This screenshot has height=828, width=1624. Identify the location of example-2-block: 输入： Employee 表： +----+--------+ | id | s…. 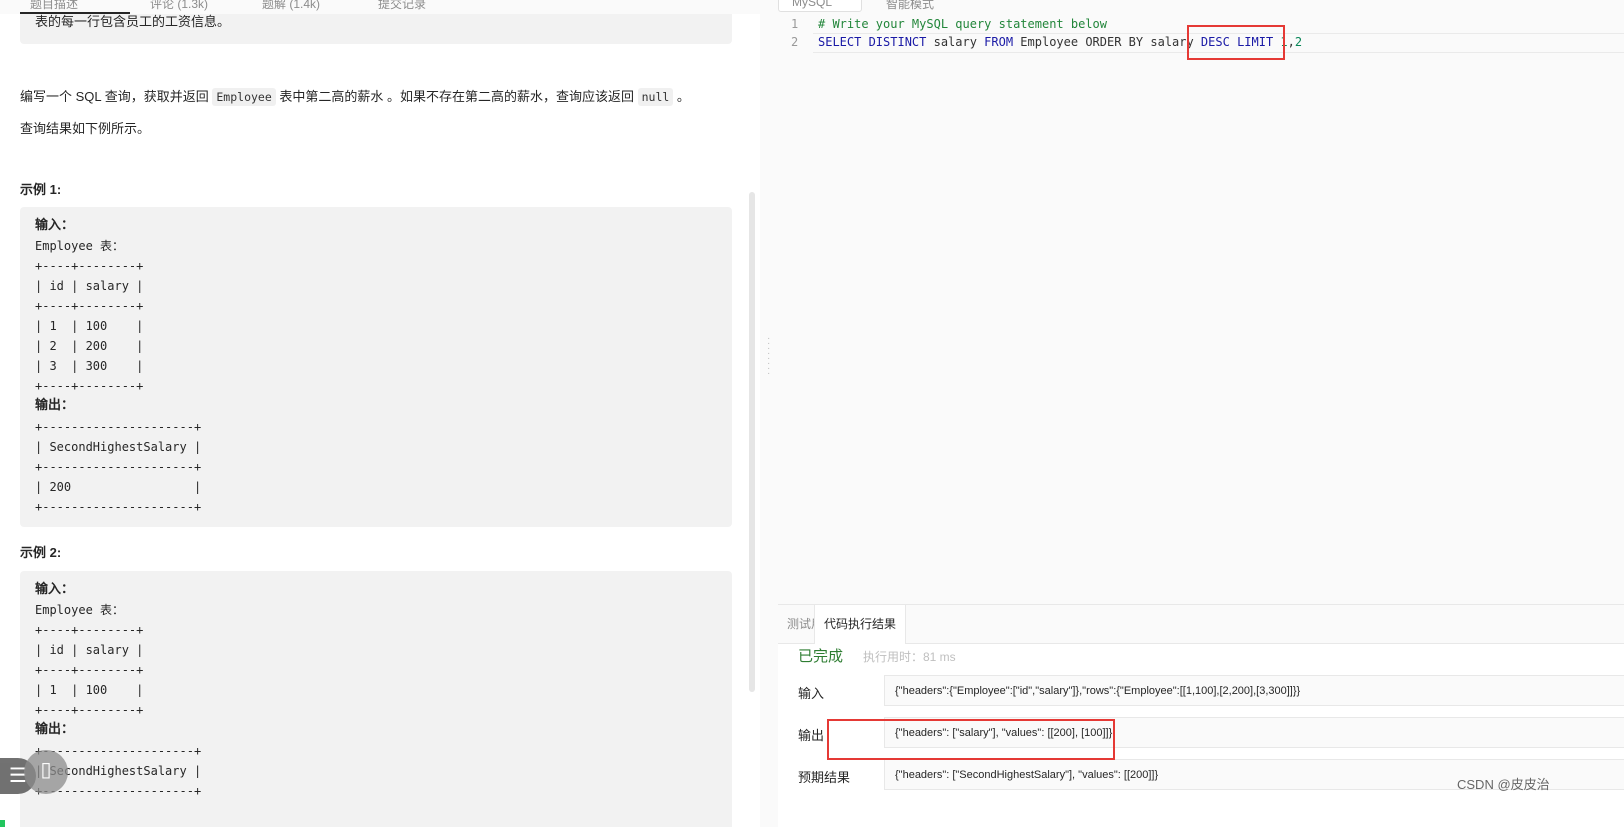
(376, 699).